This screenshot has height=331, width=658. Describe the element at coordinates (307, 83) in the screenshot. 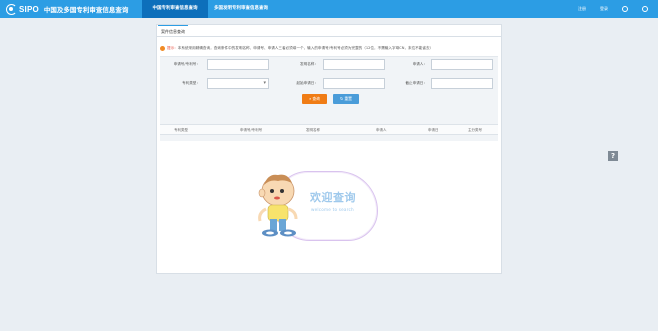

I see `start-date-label: 起始申请日：` at that location.